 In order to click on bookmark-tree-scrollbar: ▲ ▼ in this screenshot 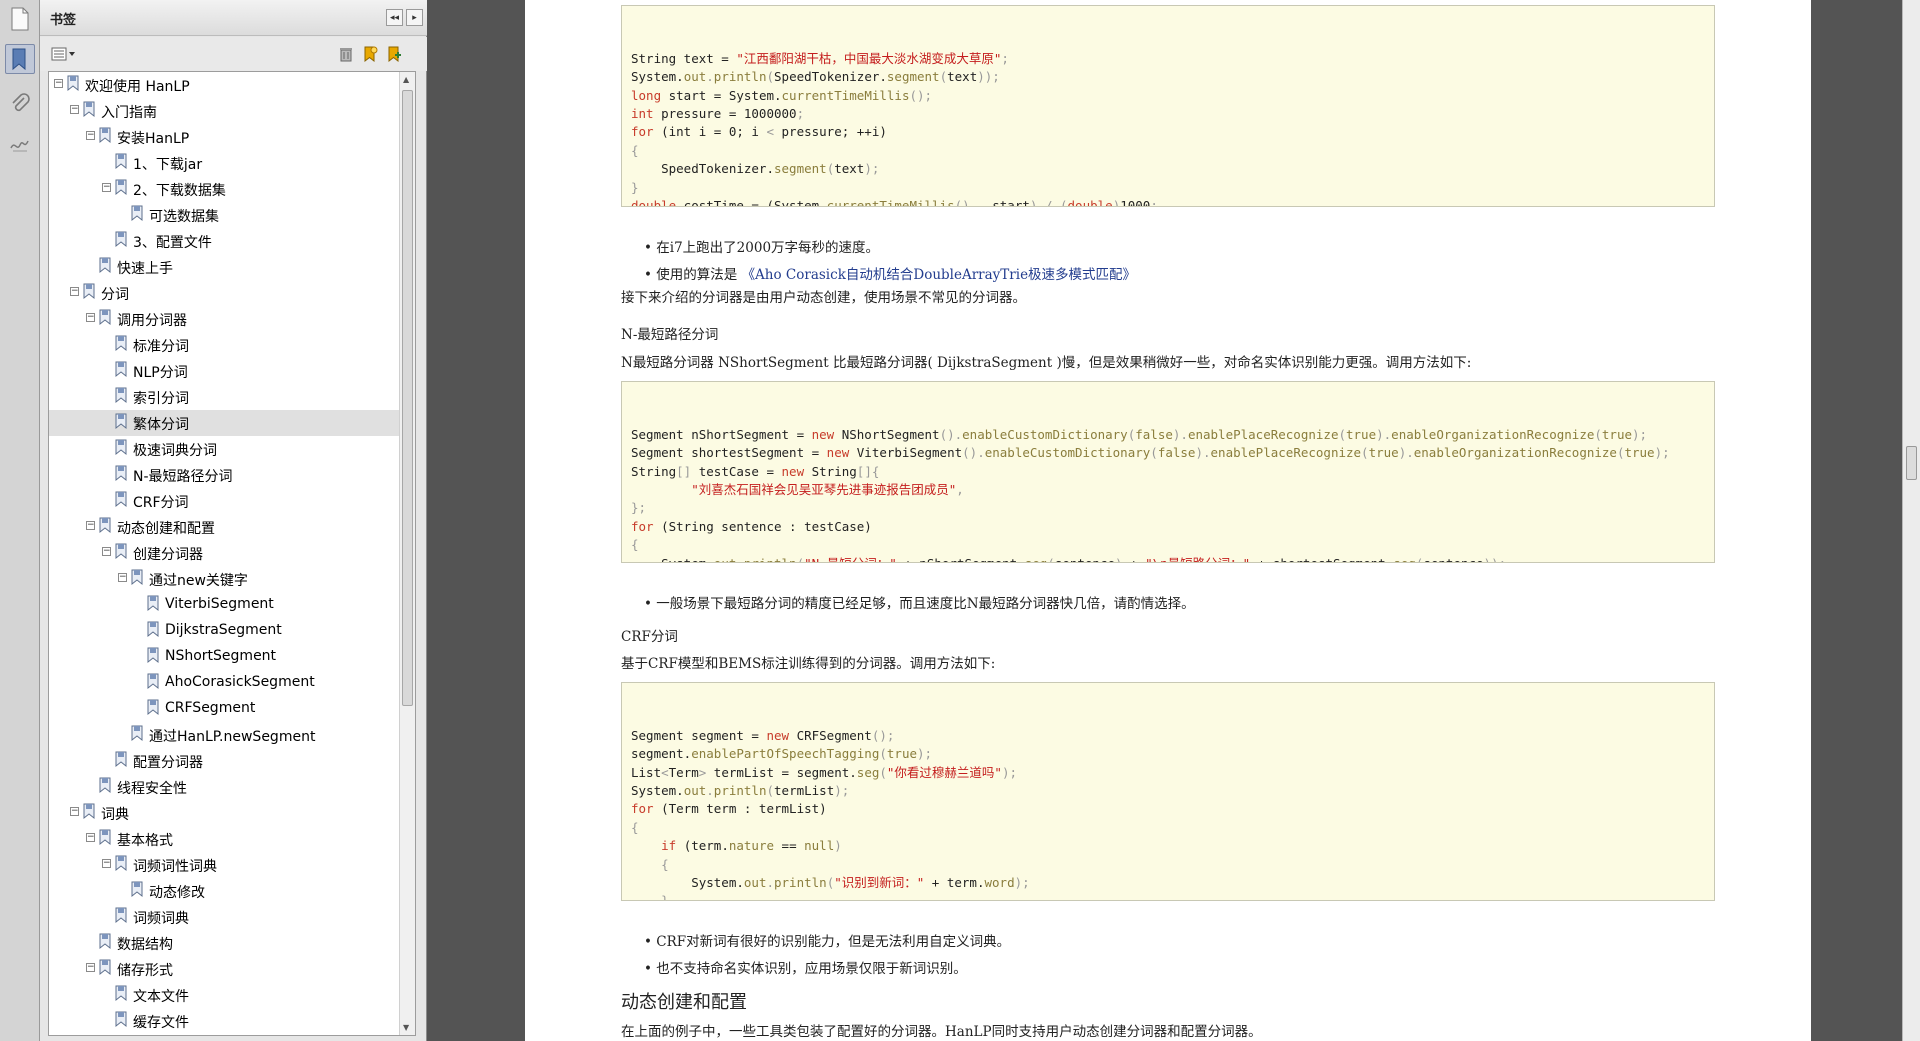, I will do `click(407, 553)`.